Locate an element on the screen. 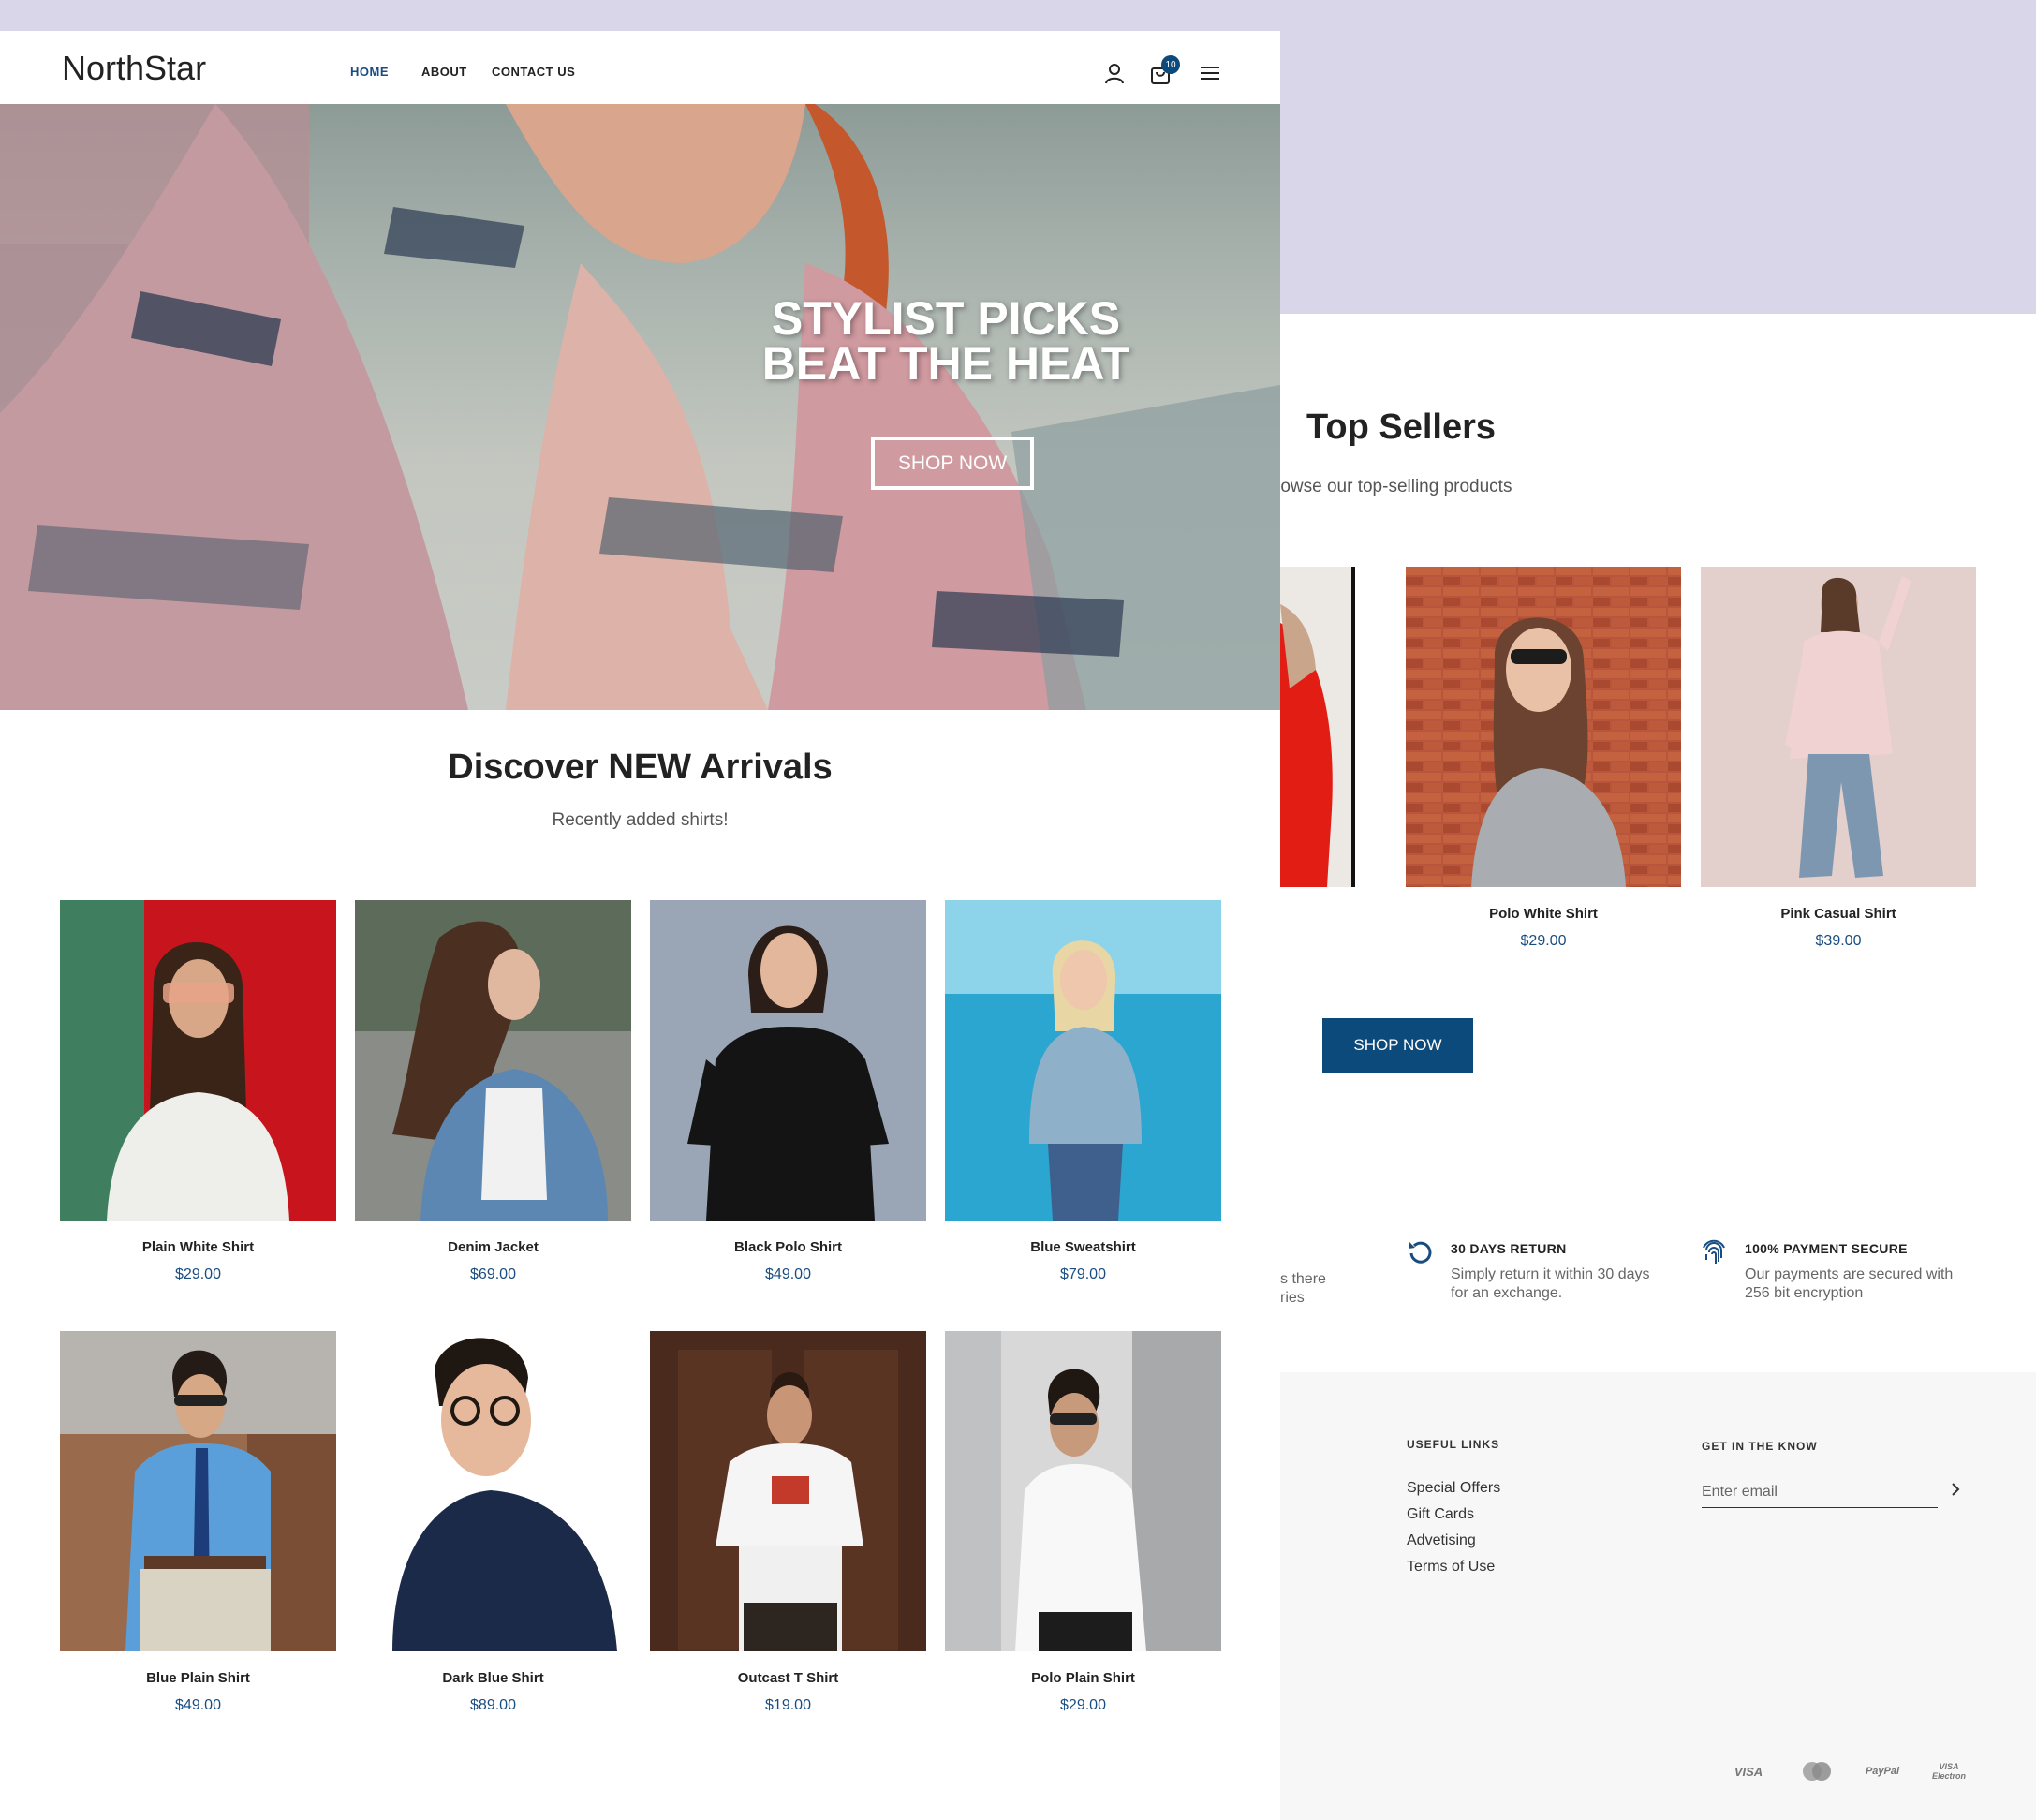 The width and height of the screenshot is (2036, 1820). footer-link: Terms of Use is located at coordinates (1451, 1567).